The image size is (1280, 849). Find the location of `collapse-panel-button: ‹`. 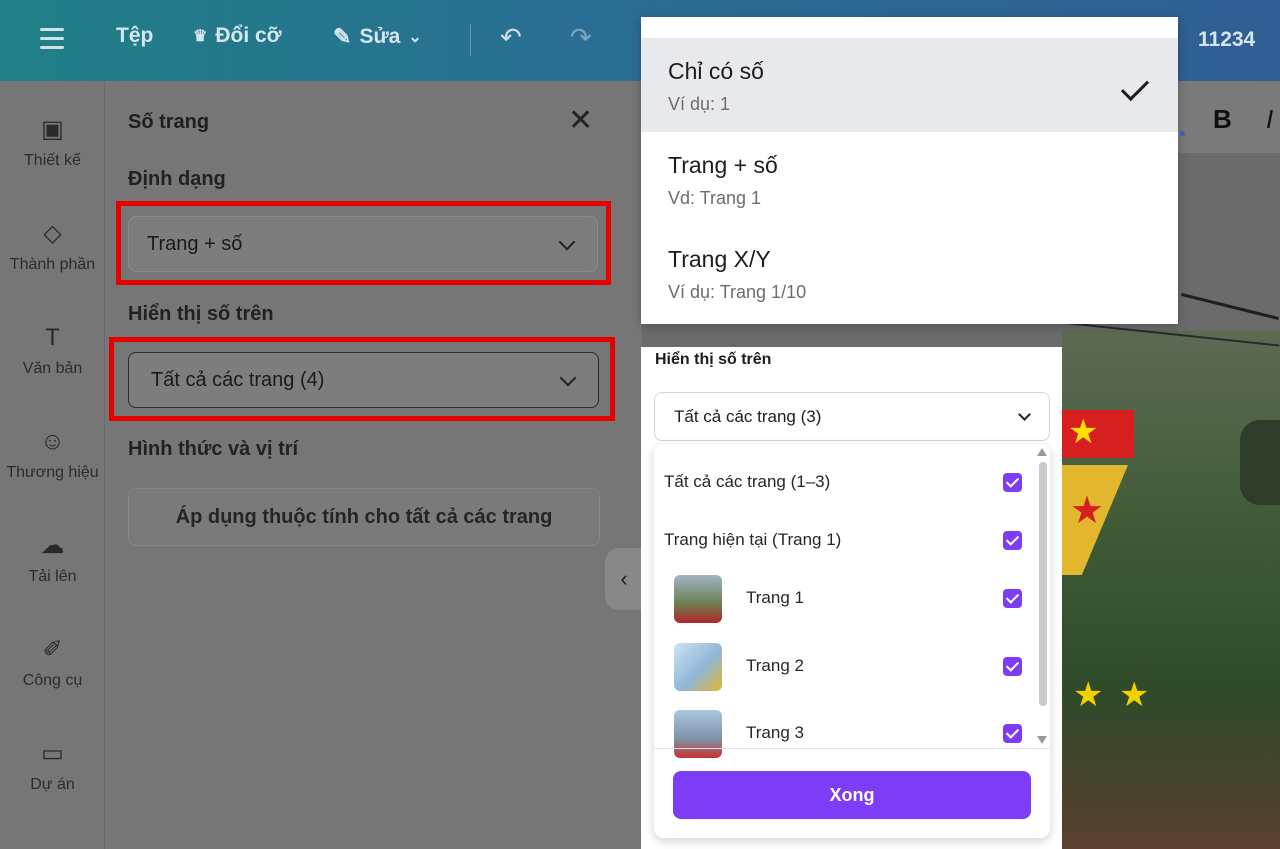

collapse-panel-button: ‹ is located at coordinates (624, 579).